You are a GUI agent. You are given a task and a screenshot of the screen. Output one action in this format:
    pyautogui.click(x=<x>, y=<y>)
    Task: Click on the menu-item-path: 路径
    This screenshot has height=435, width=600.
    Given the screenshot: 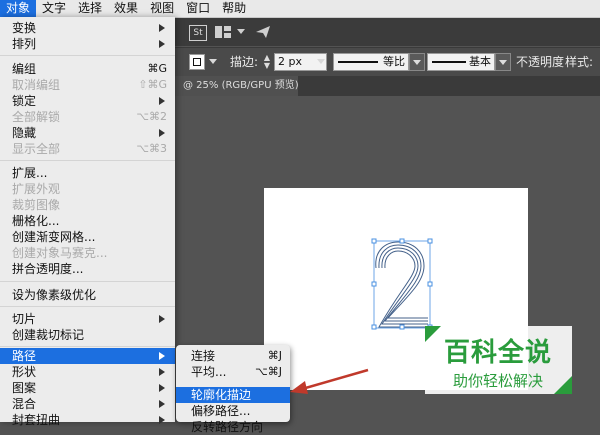 What is the action you would take?
    pyautogui.click(x=87, y=356)
    